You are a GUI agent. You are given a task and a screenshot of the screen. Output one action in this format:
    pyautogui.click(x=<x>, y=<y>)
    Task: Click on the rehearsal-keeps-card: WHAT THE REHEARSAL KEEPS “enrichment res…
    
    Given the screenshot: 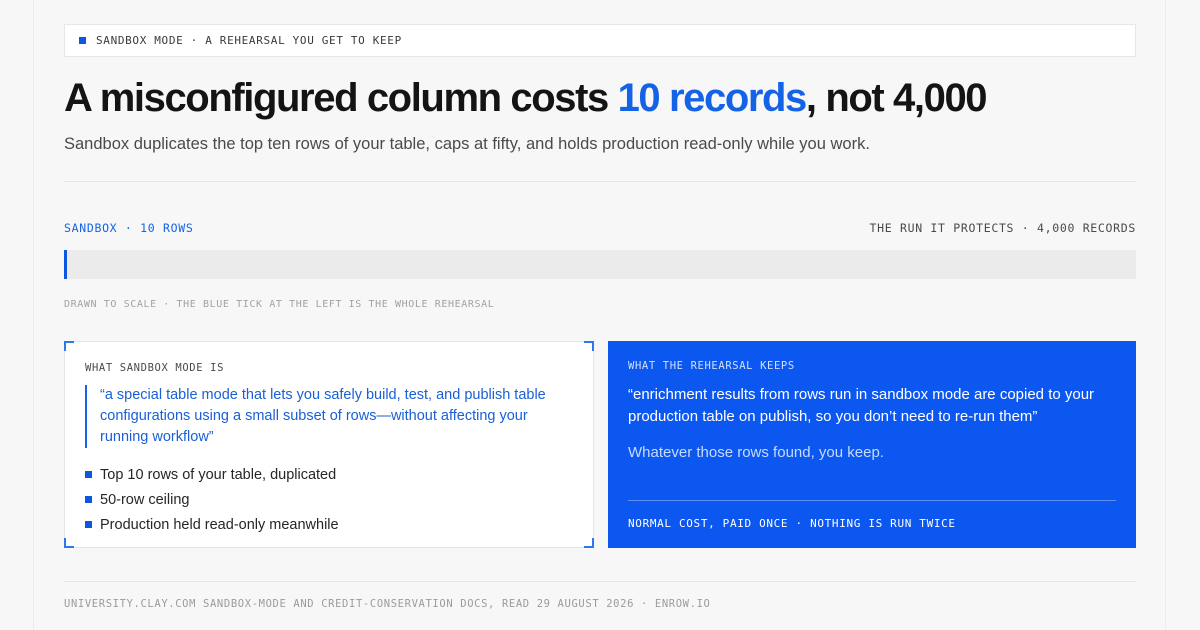 What is the action you would take?
    pyautogui.click(x=872, y=444)
    